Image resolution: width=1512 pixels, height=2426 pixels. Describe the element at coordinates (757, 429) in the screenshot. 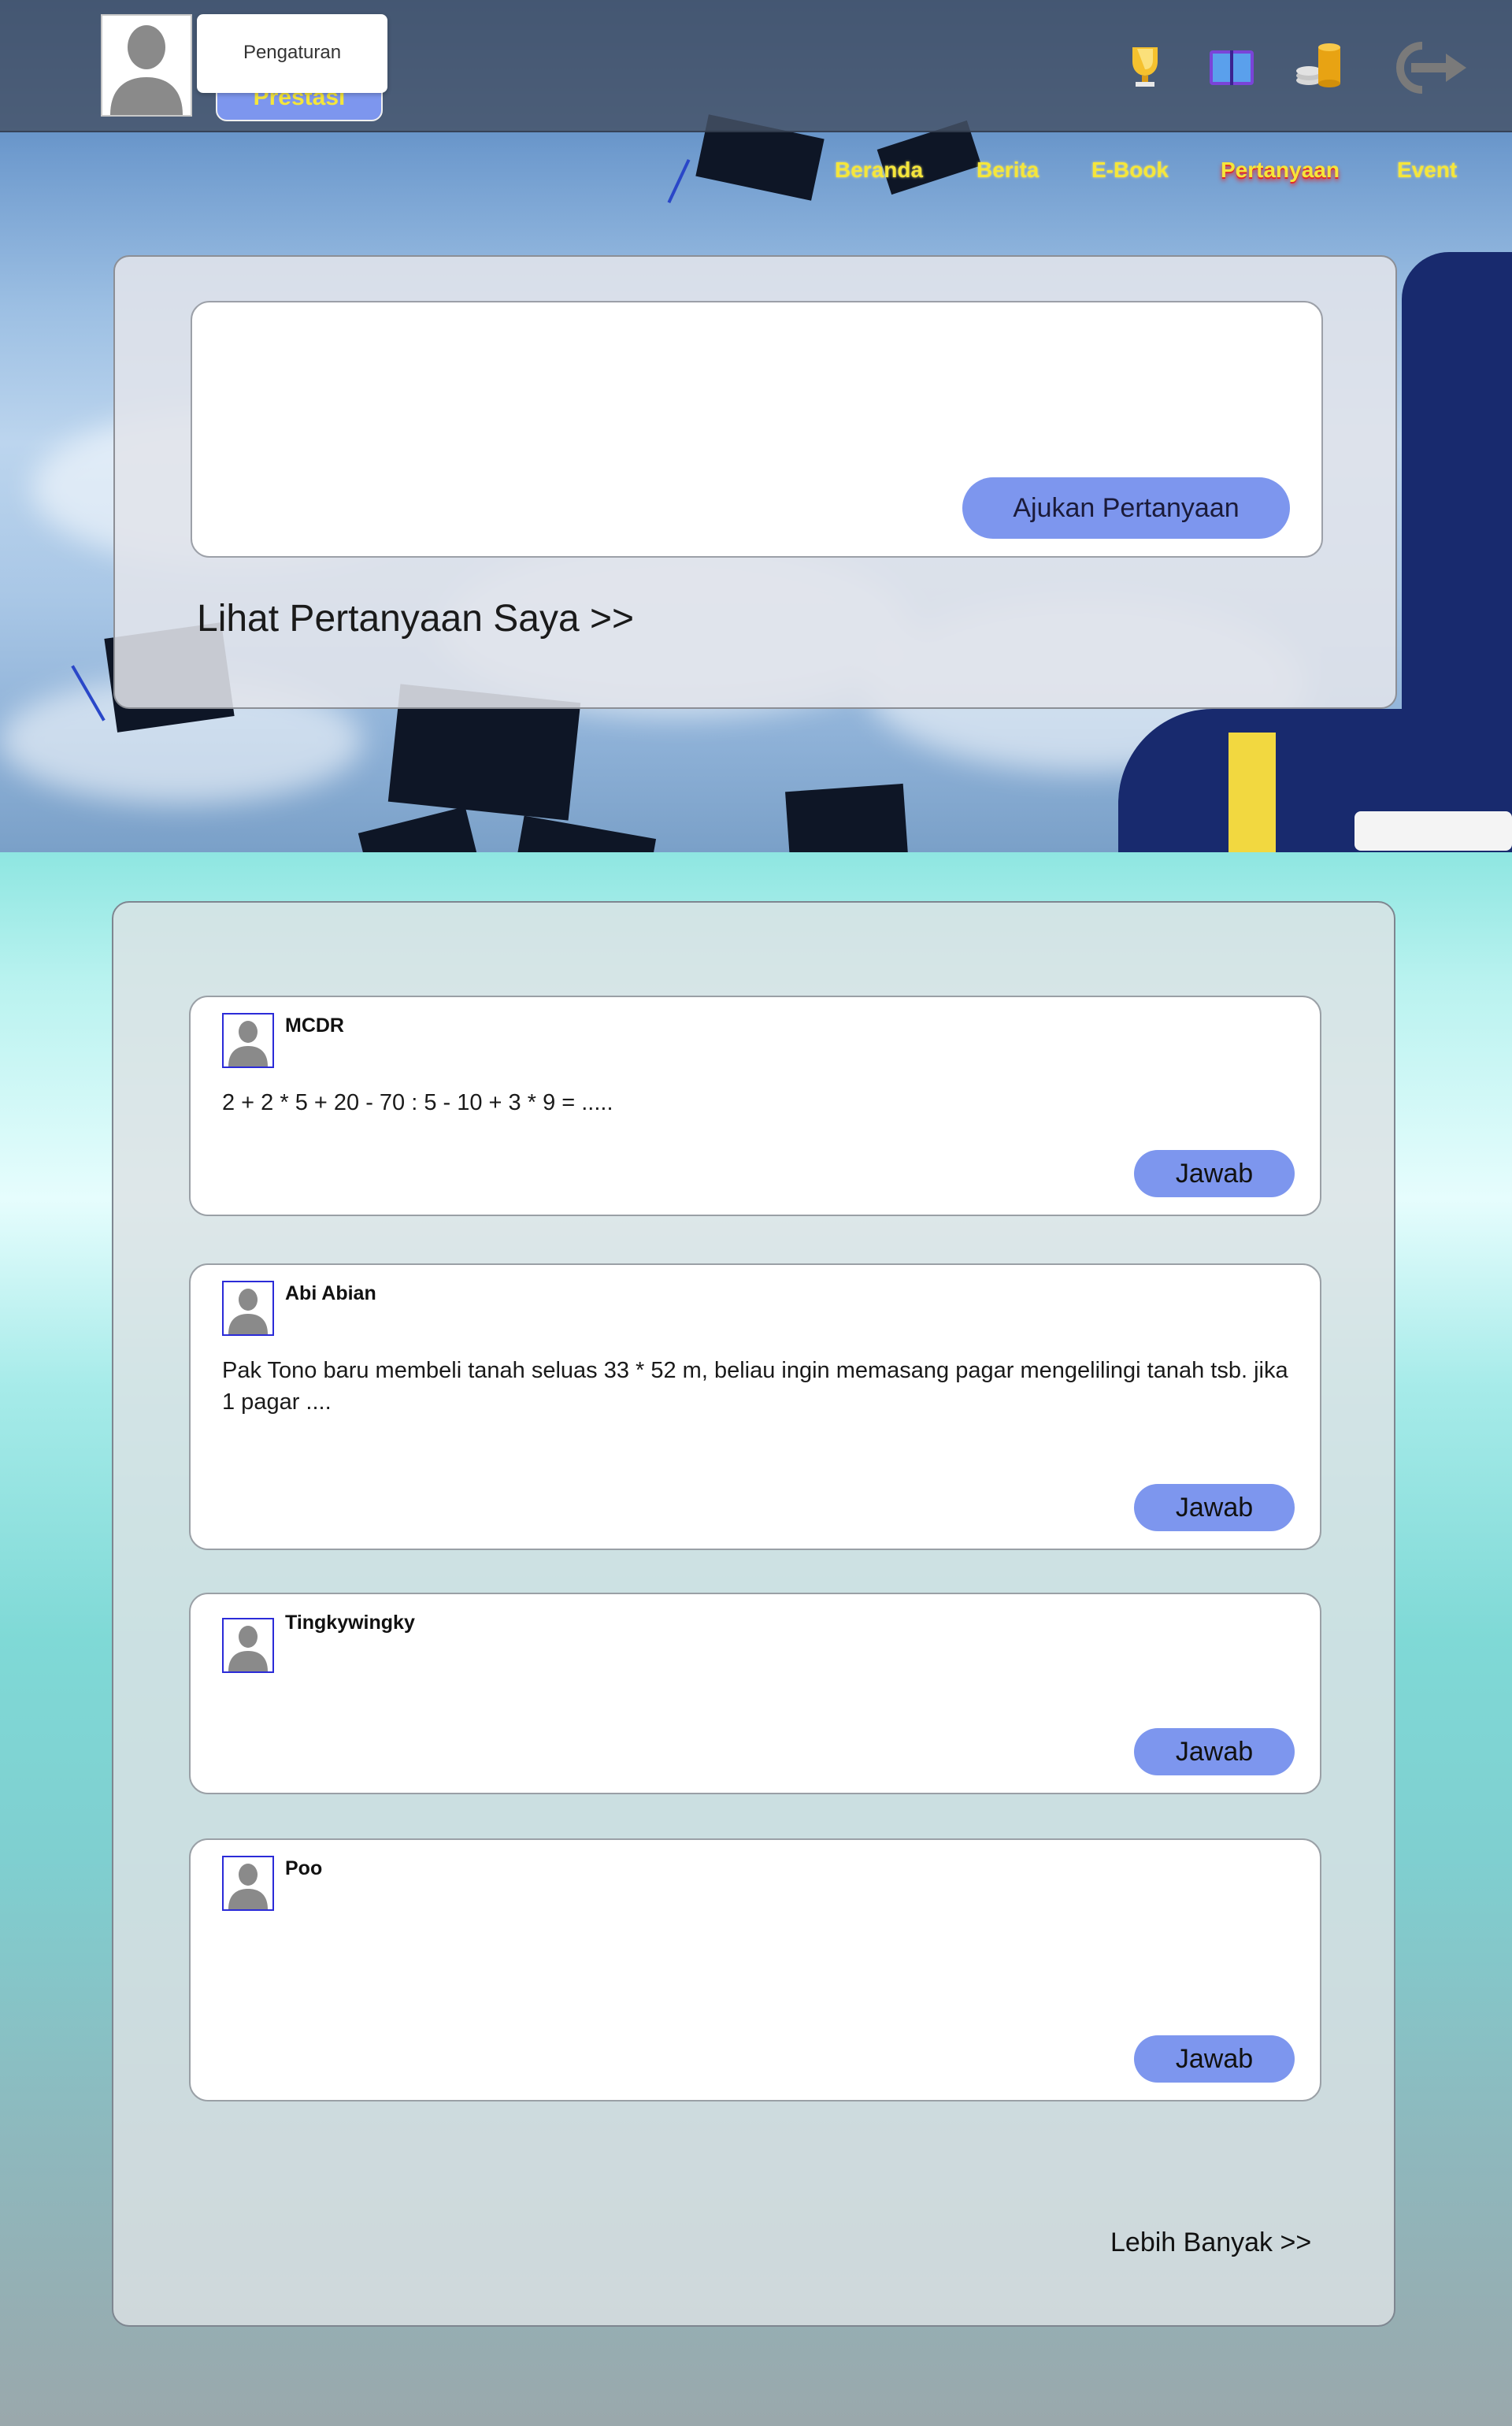

I see `question-input: Ajukan Pertanyaan` at that location.